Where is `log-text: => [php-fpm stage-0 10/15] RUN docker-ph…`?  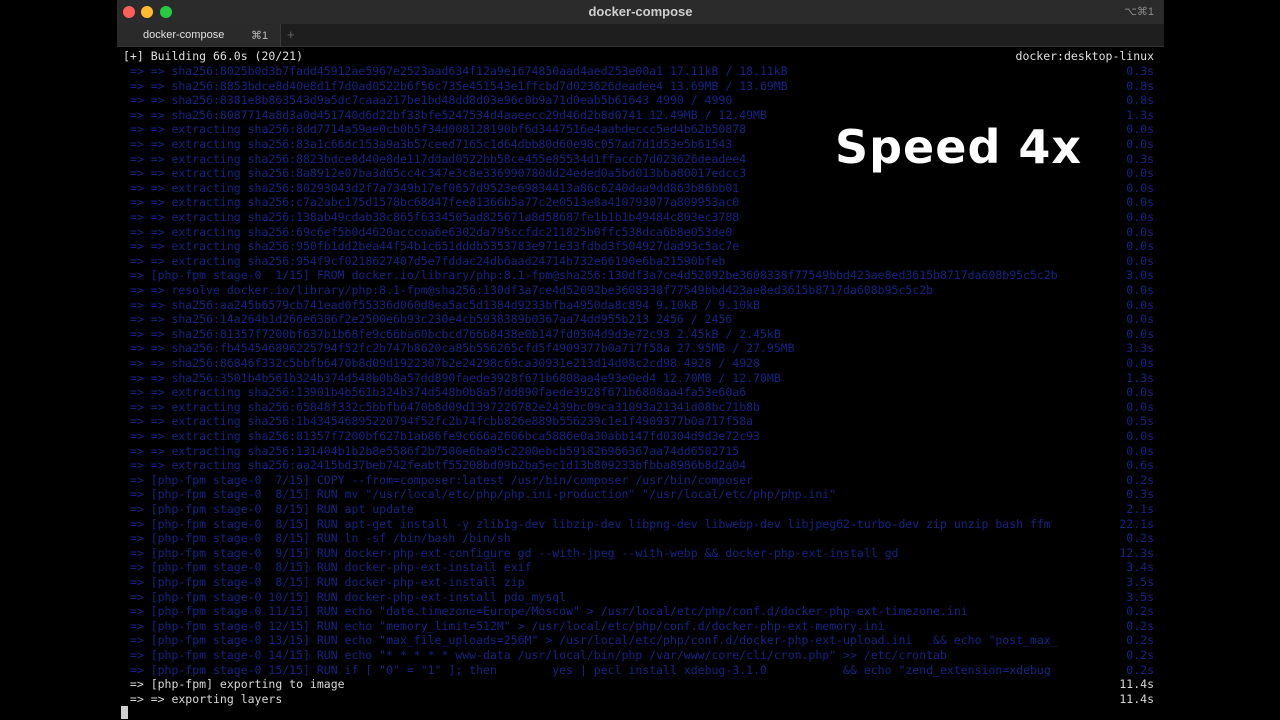
log-text: => [php-fpm stage-0 10/15] RUN docker-ph… is located at coordinates (345, 596).